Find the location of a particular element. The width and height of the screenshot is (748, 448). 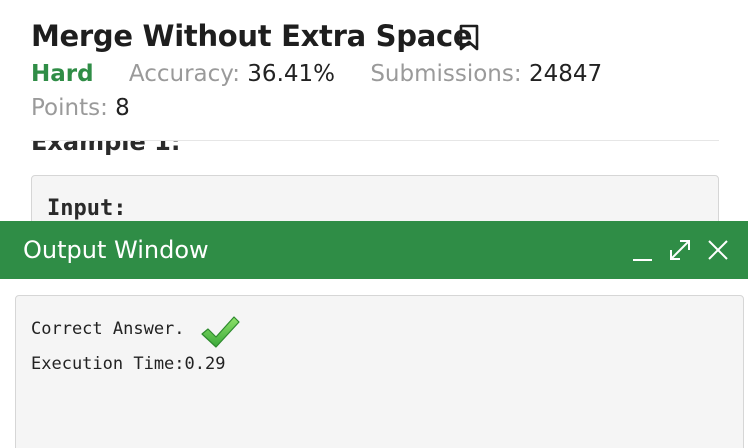

accuracy-label: Accuracy: is located at coordinates (184, 74).